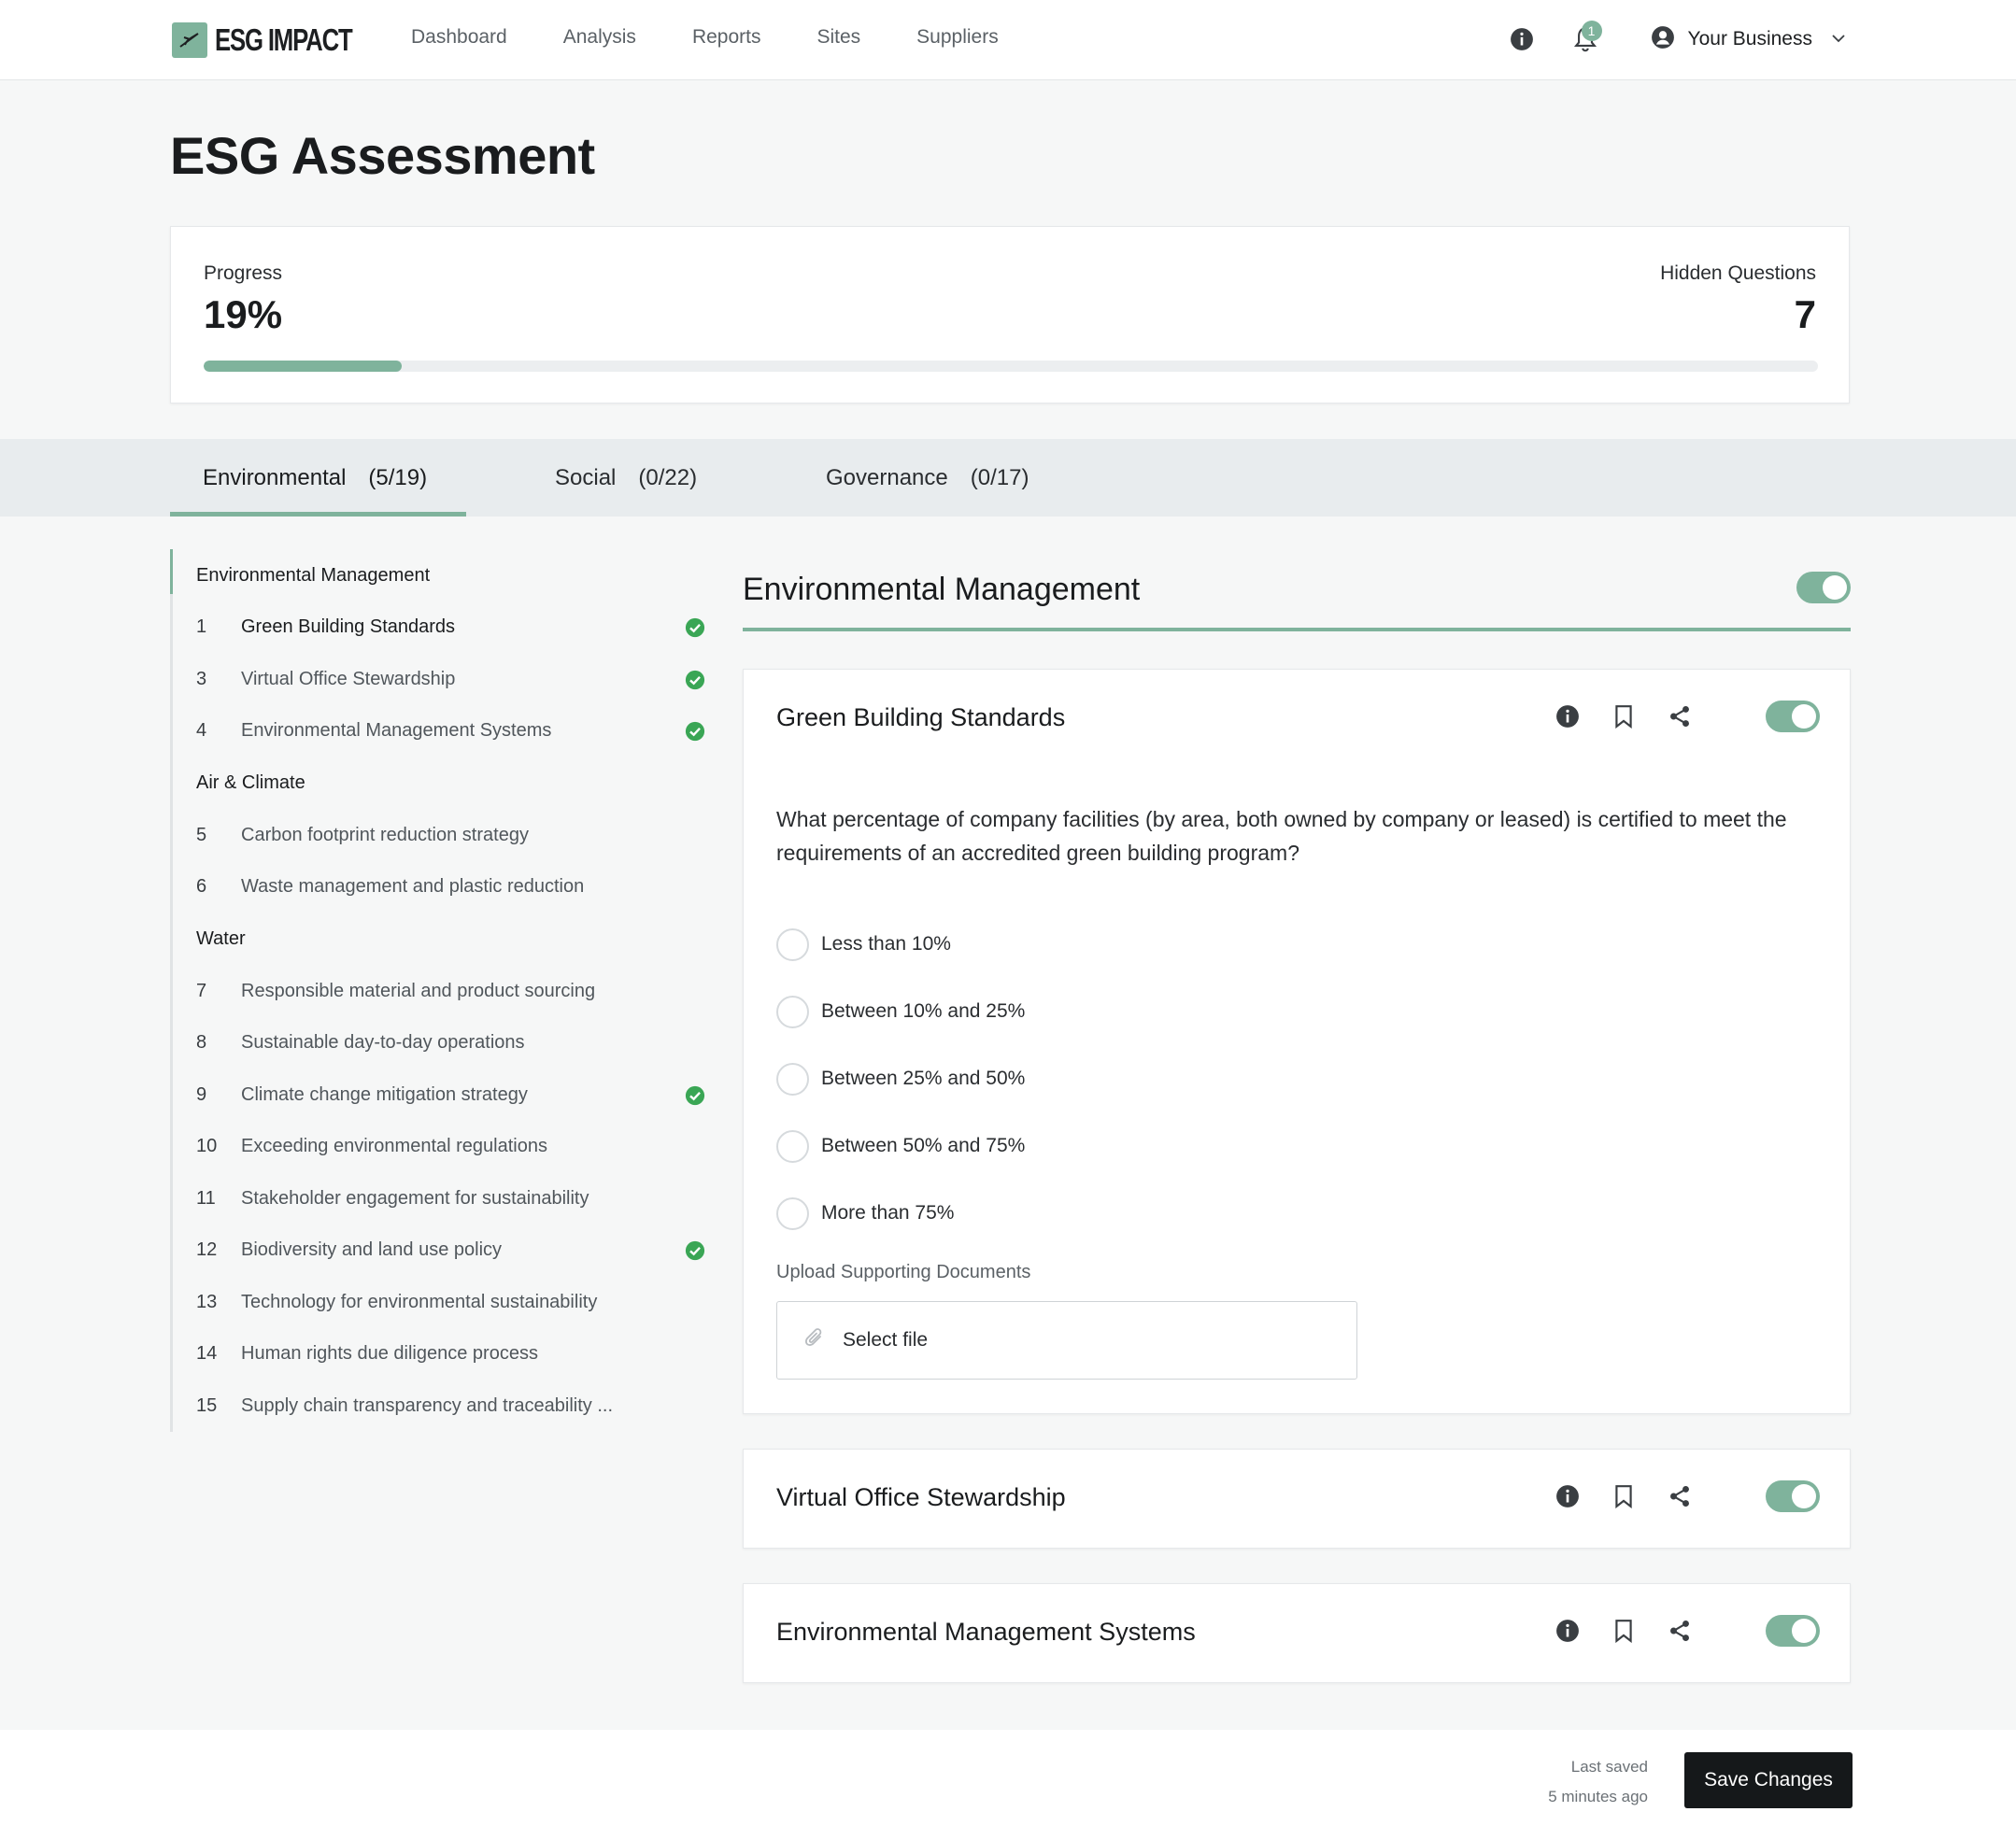 The height and width of the screenshot is (1826, 2016). Describe the element at coordinates (201, 991) in the screenshot. I see `item-number: 7` at that location.